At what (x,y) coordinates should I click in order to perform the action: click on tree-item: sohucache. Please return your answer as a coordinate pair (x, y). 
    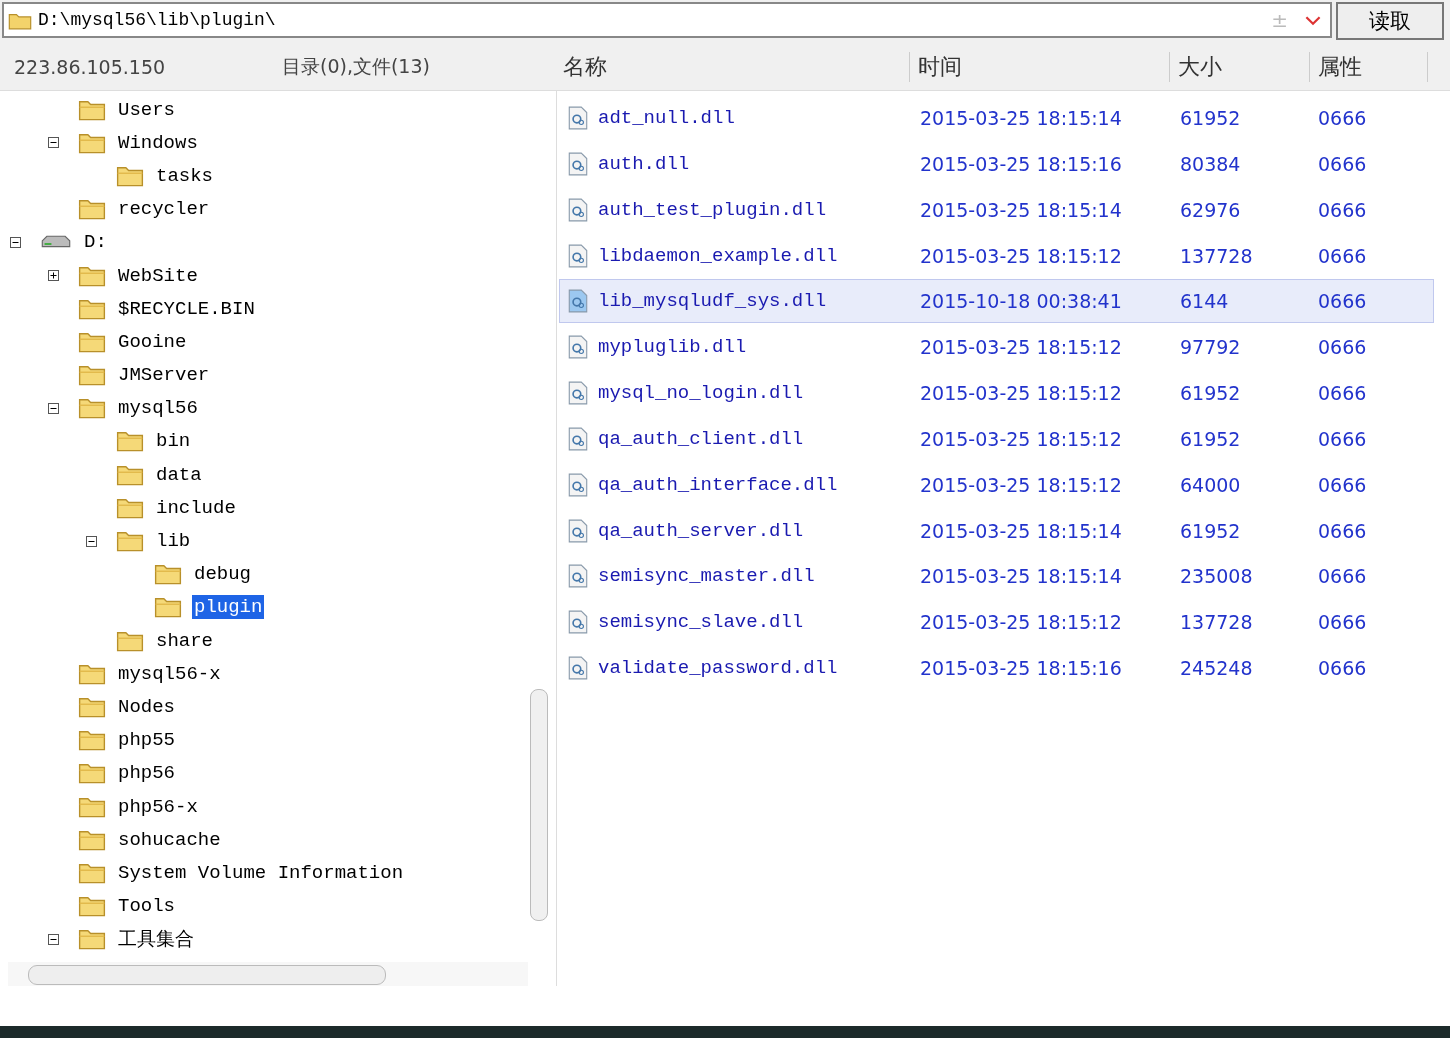
    Looking at the image, I should click on (169, 839).